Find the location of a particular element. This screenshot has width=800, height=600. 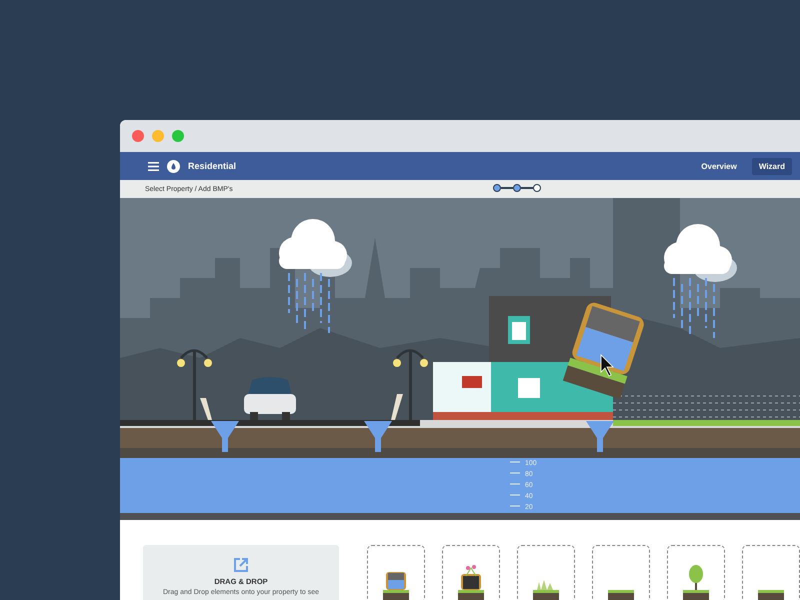

planter-drawing is located at coordinates (471, 582).